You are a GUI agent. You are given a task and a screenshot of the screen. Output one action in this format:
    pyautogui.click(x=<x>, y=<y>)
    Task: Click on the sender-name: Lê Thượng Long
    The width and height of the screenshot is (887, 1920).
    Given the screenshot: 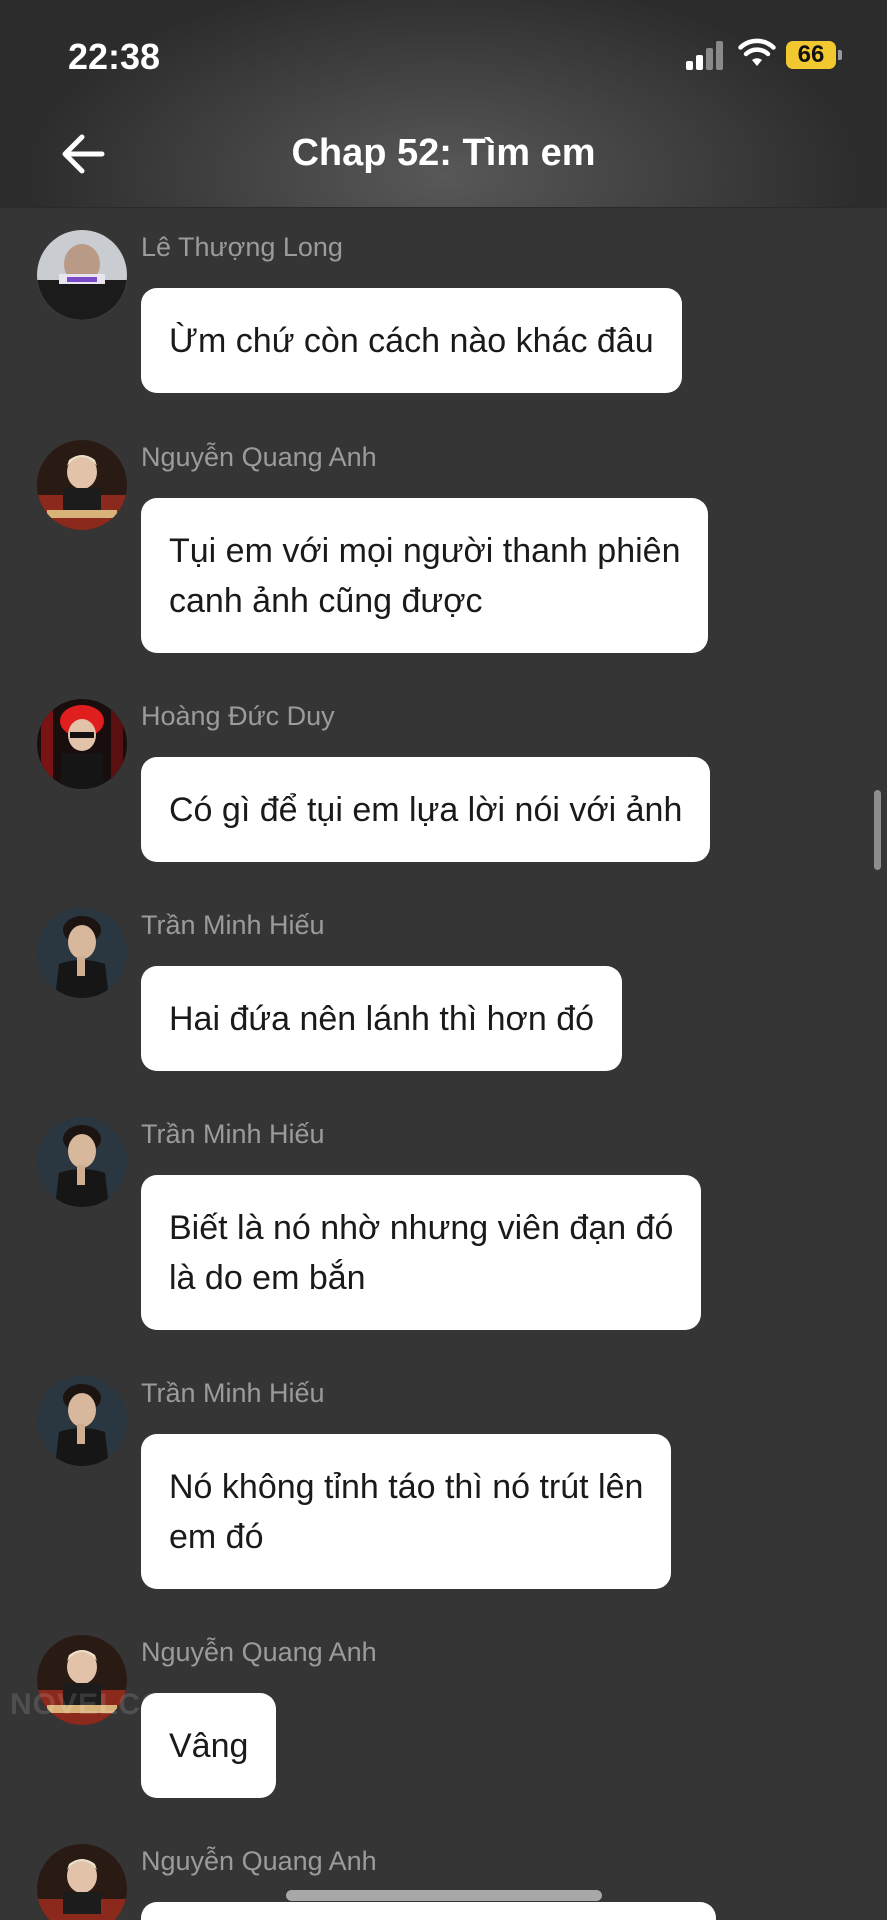 What is the action you would take?
    pyautogui.click(x=242, y=247)
    